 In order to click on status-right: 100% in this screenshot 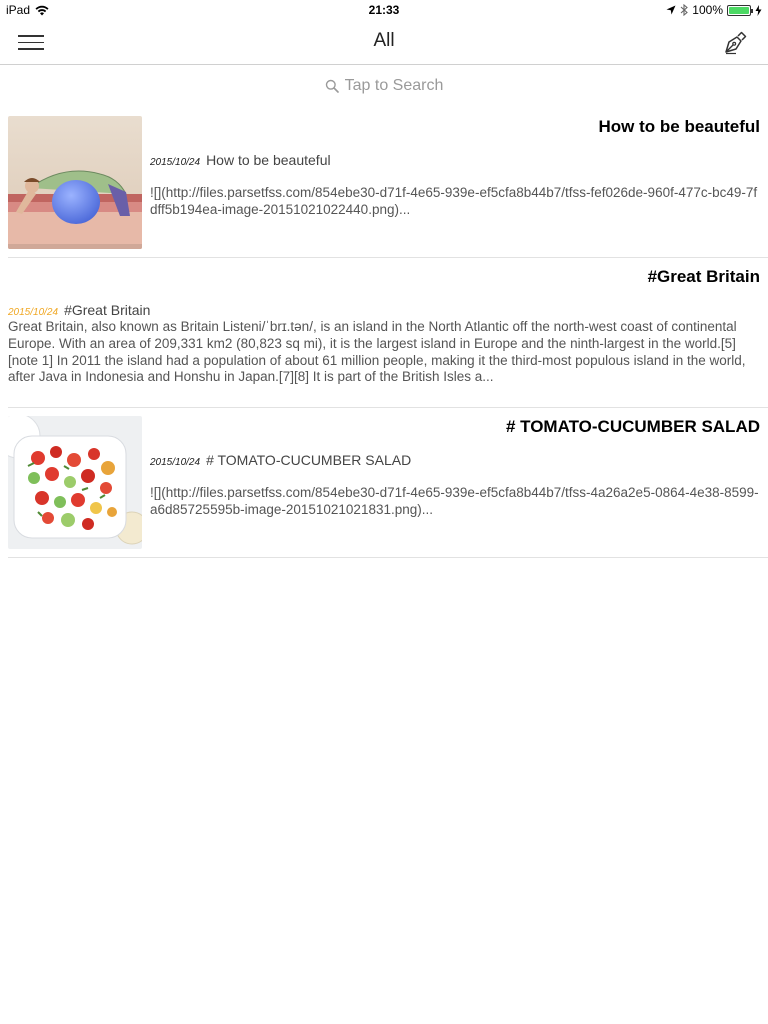, I will do `click(714, 10)`.